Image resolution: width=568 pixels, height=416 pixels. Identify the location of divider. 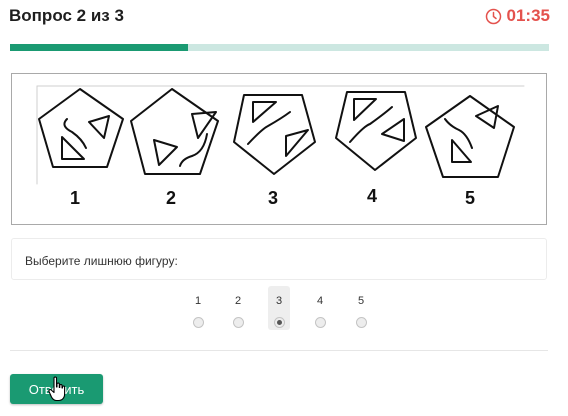
(279, 350).